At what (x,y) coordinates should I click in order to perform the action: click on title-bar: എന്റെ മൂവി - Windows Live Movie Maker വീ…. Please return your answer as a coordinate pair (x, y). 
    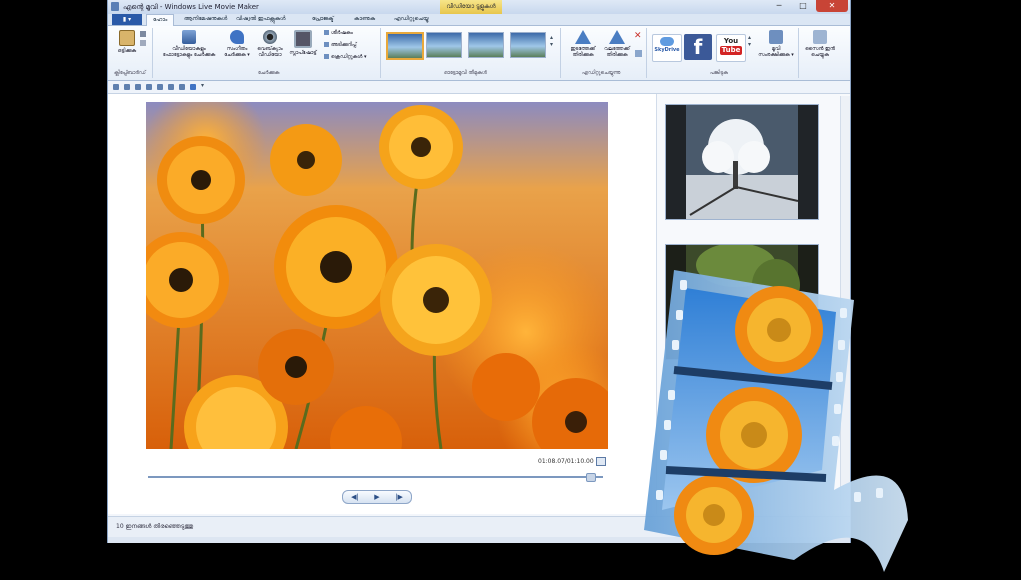
    Looking at the image, I should click on (479, 7).